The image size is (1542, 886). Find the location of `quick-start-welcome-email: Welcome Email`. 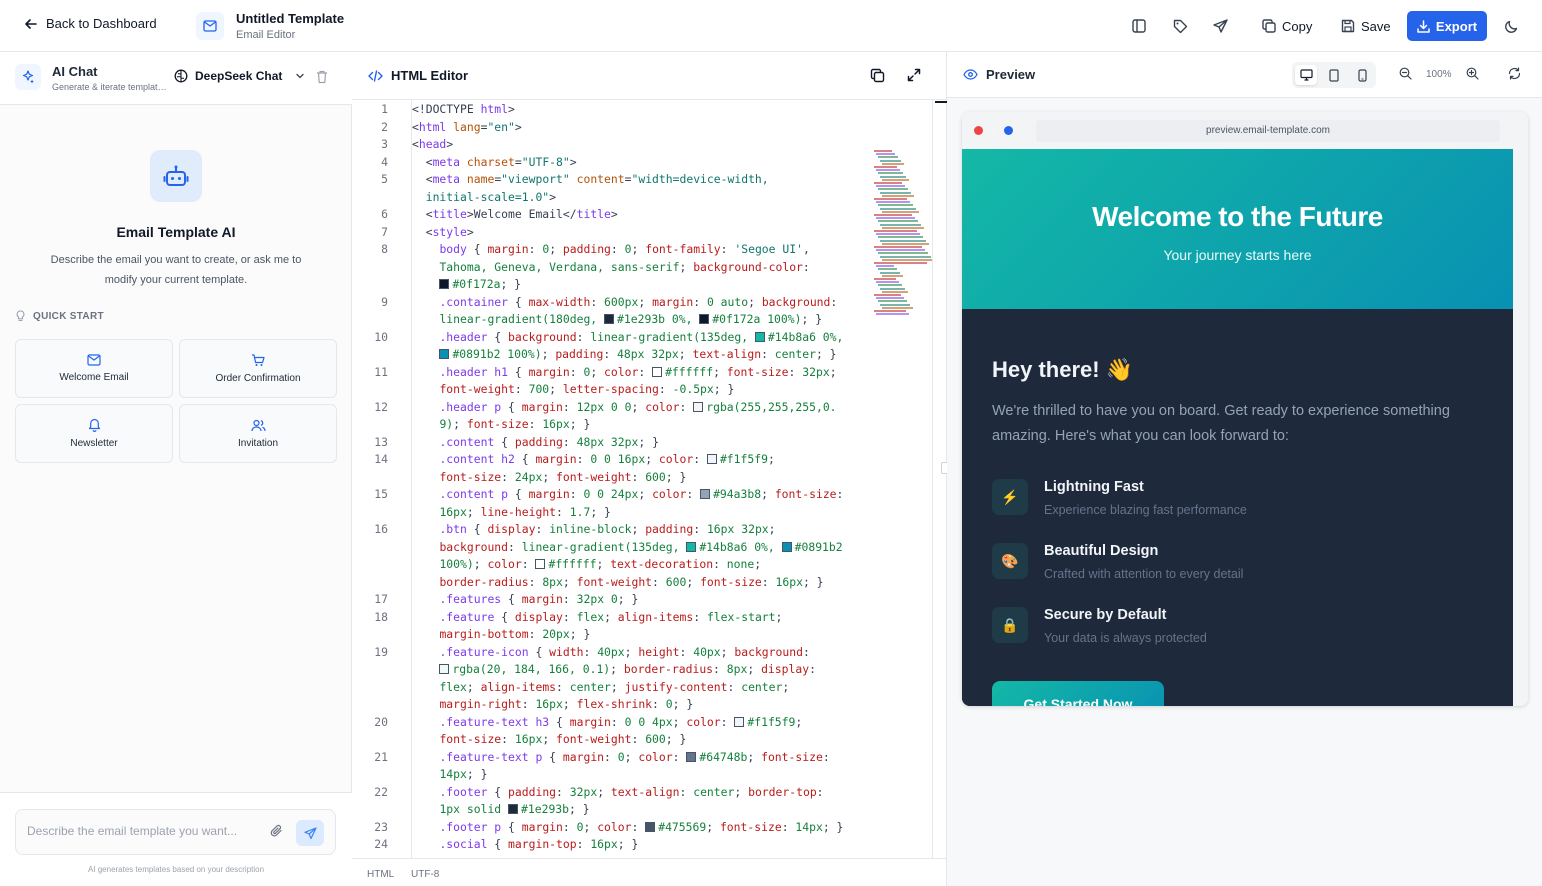

quick-start-welcome-email: Welcome Email is located at coordinates (94, 368).